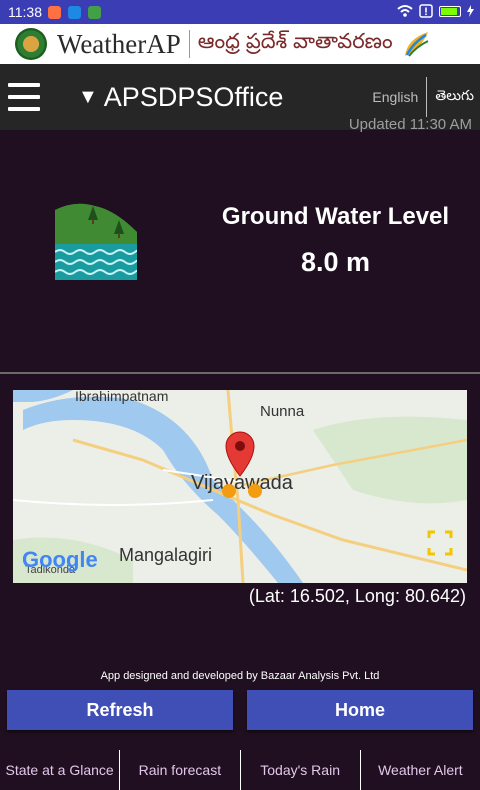 The height and width of the screenshot is (790, 480). I want to click on alert-icon, so click(426, 11).